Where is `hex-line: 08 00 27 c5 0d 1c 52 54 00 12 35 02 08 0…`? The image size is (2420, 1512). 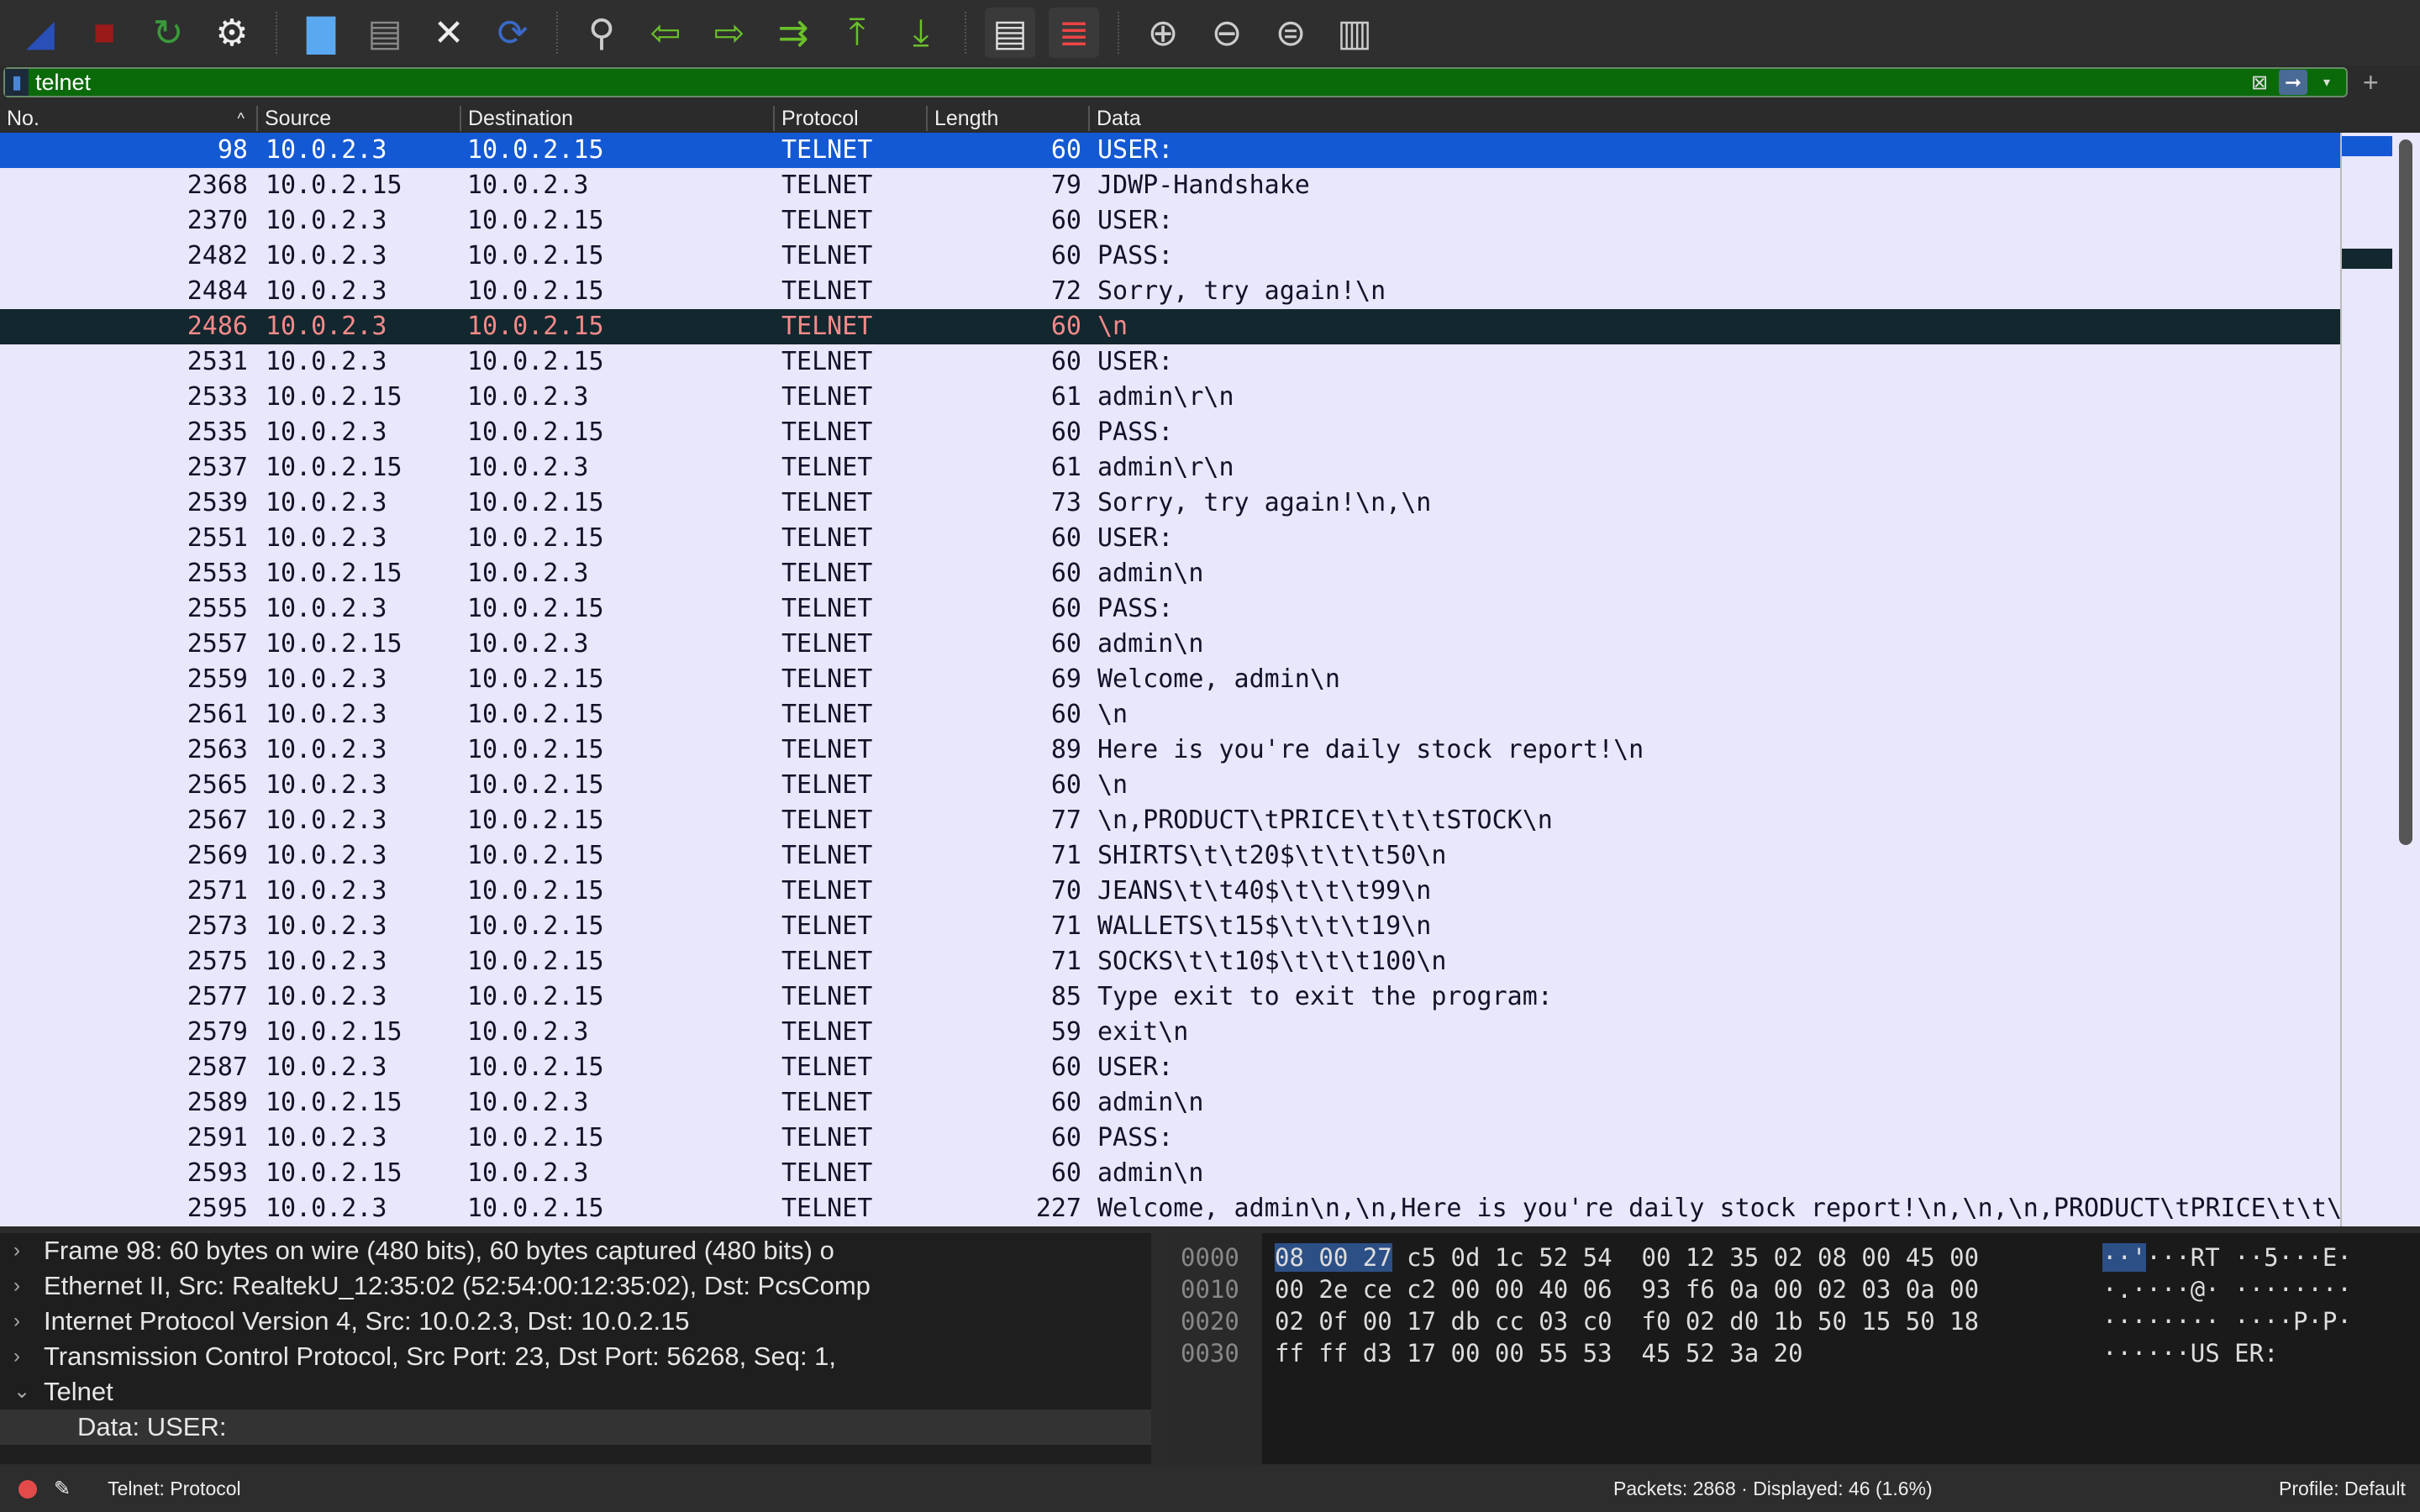 hex-line: 08 00 27 c5 0d 1c 52 54 00 12 35 02 08 0… is located at coordinates (1627, 1257).